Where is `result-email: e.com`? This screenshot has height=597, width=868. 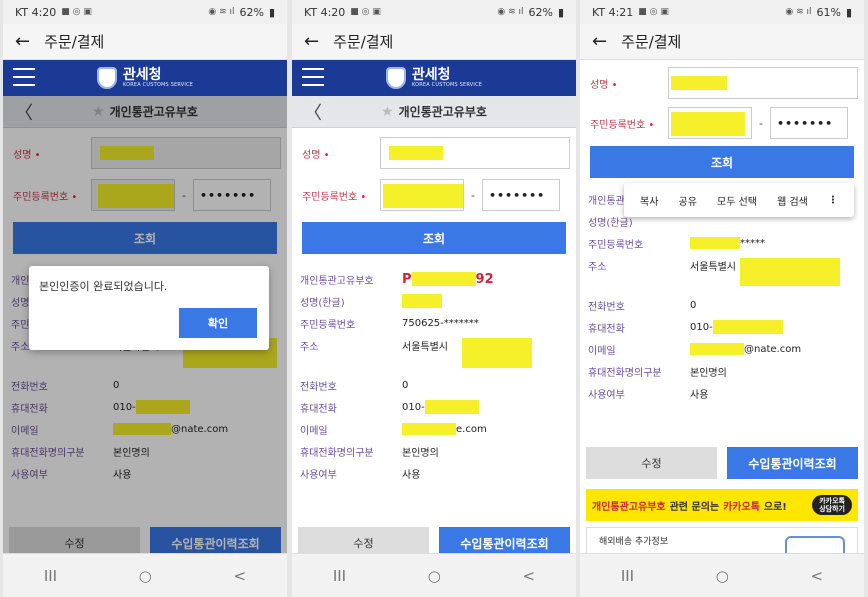
result-email: e.com is located at coordinates (471, 429).